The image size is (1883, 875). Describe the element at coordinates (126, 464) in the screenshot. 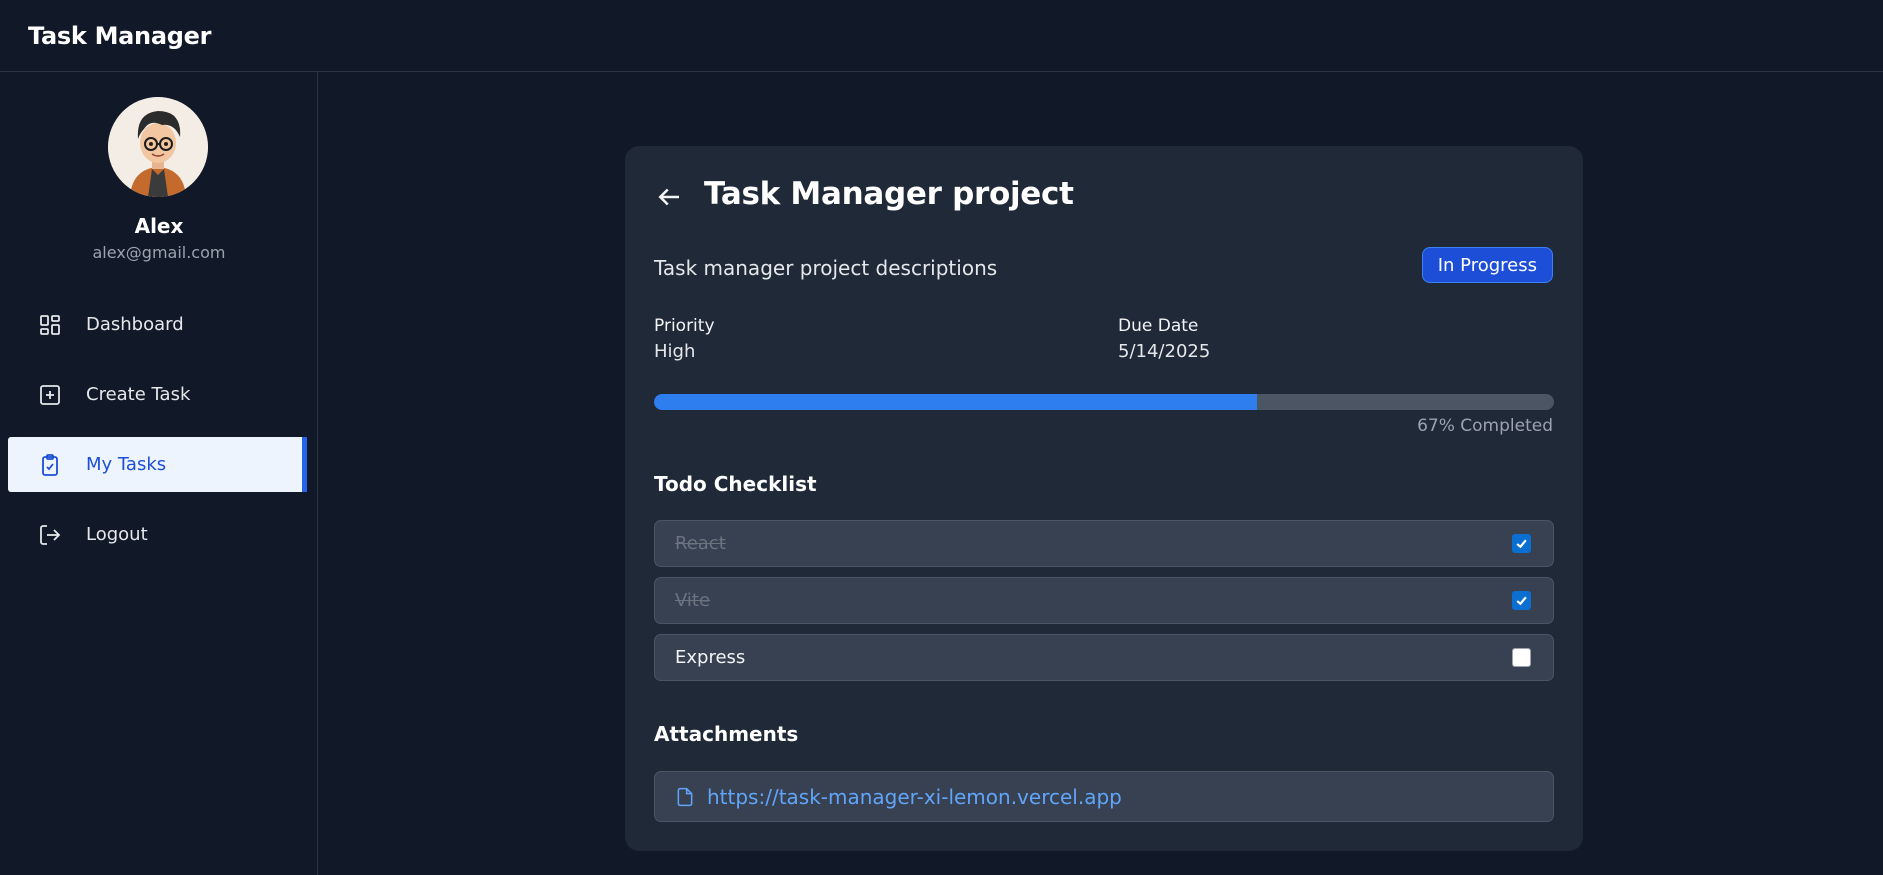

I see `sidebar-item-label: My Tasks` at that location.